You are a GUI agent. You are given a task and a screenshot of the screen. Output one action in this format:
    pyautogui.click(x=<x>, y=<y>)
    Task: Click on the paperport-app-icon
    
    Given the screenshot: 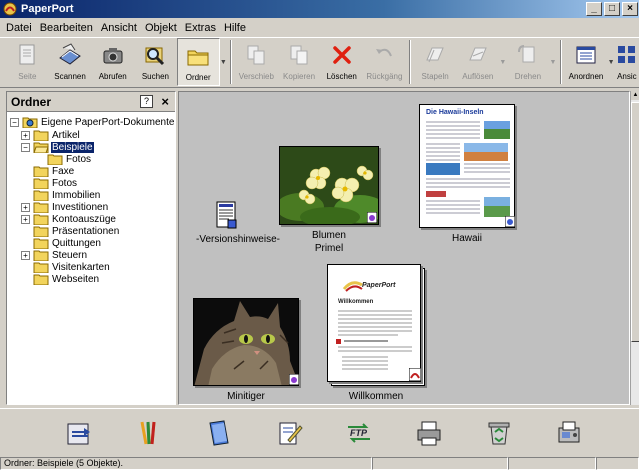 What is the action you would take?
    pyautogui.click(x=10, y=9)
    